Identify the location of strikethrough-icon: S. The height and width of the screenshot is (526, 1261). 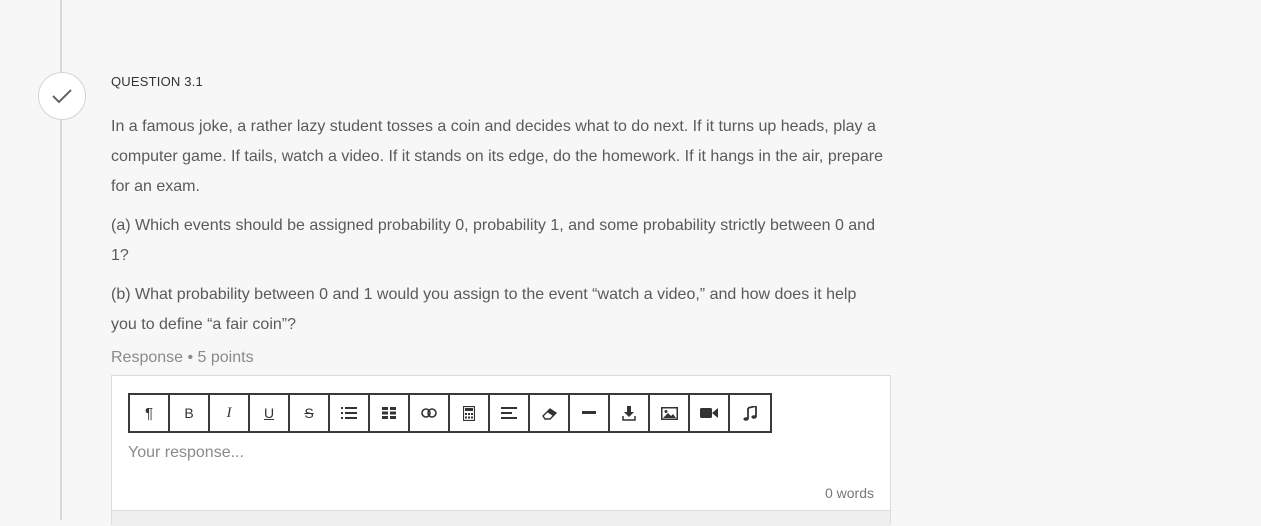
(309, 413).